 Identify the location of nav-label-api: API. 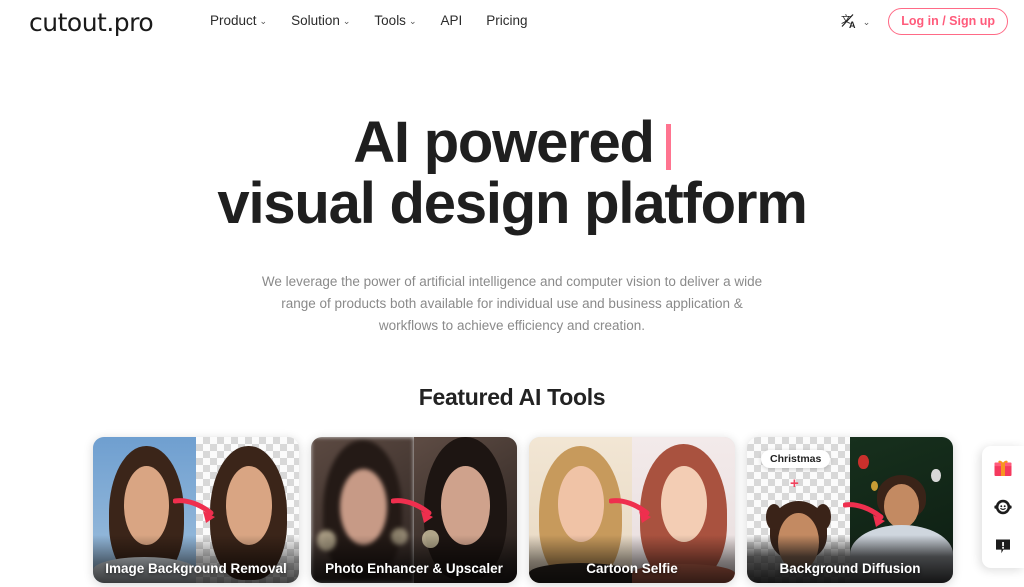
(451, 20).